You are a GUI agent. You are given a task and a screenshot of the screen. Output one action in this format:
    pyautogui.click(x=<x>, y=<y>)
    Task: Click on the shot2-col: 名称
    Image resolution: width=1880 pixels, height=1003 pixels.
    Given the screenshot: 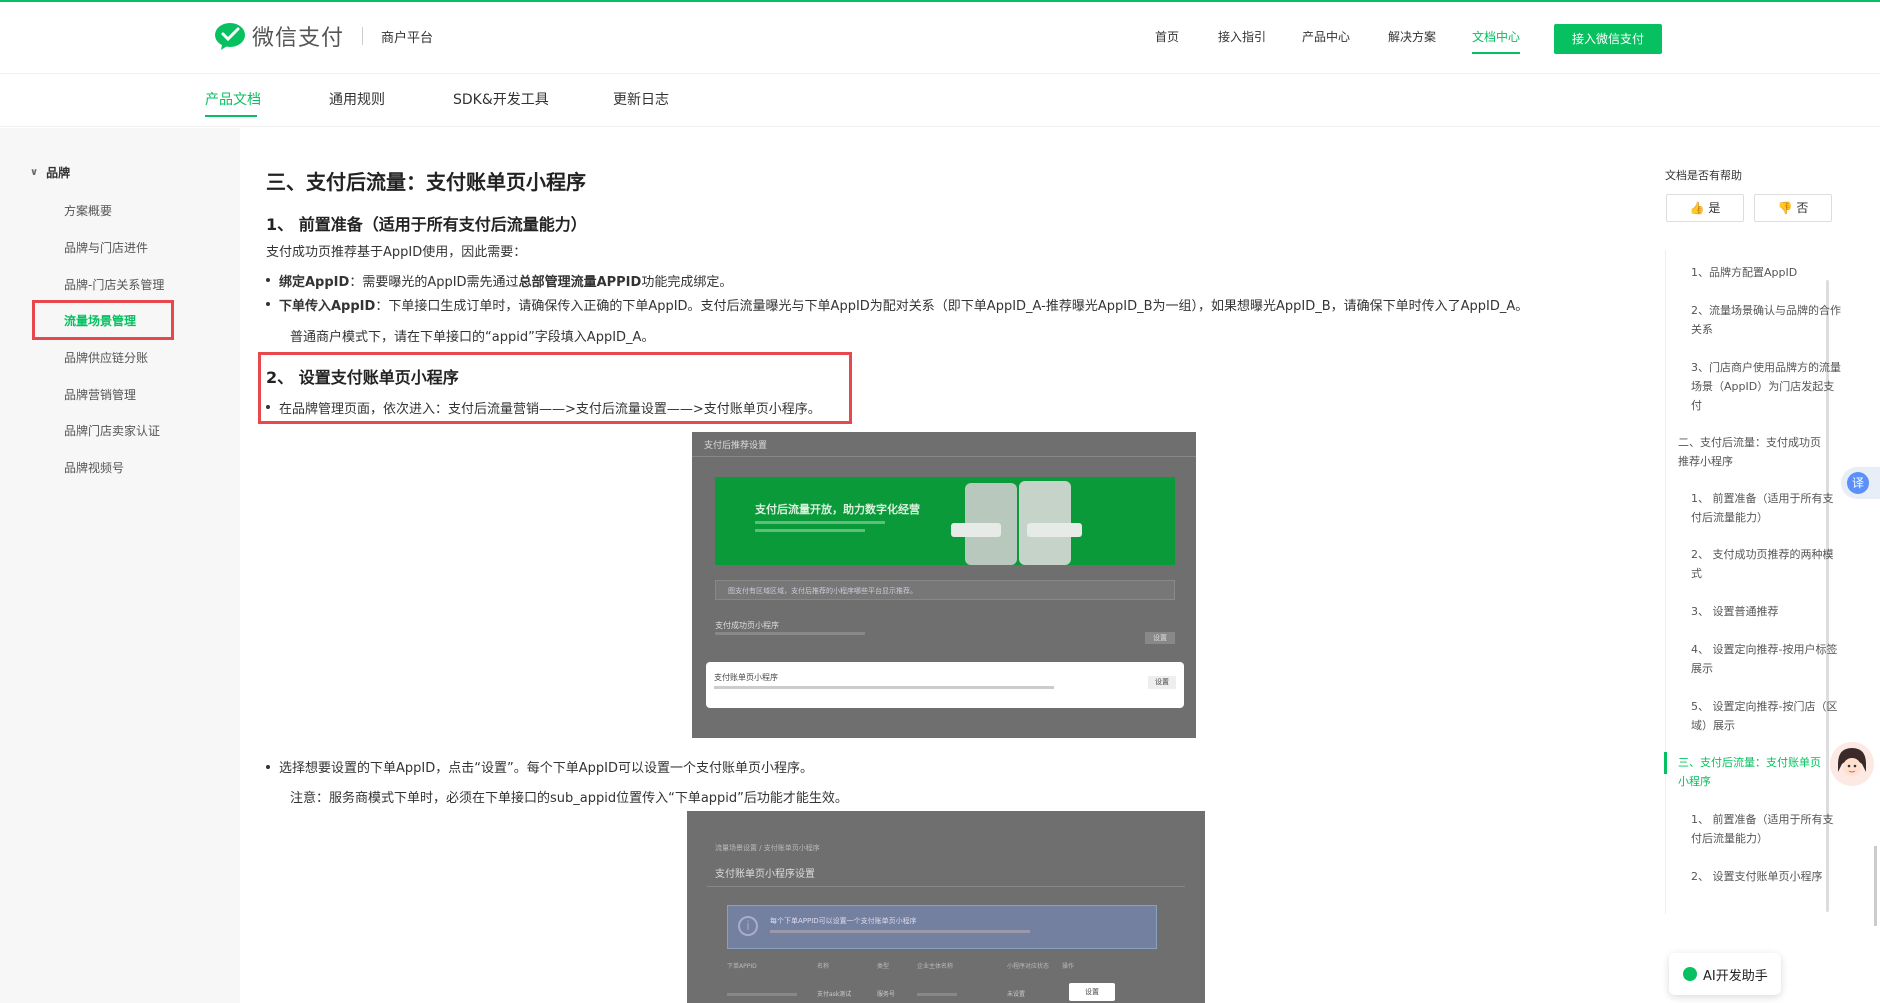 What is the action you would take?
    pyautogui.click(x=823, y=966)
    